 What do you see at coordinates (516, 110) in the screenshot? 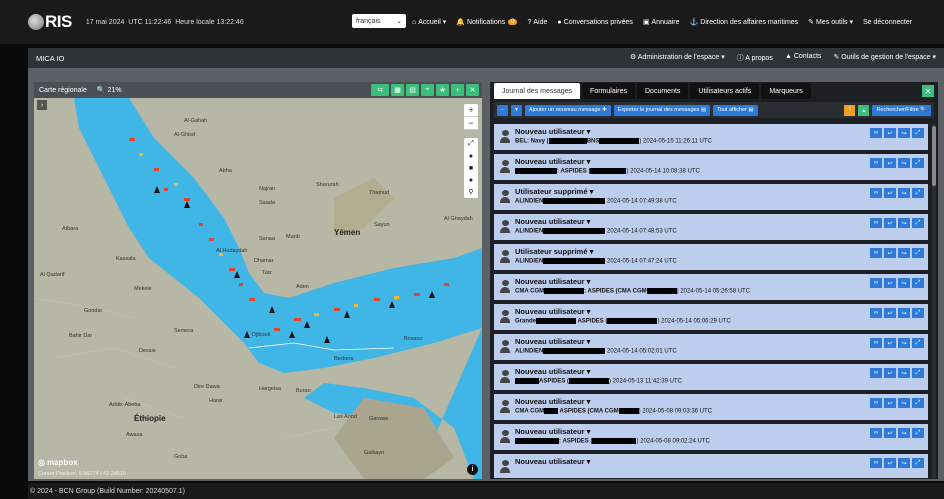
I see `dropdown-button: ▾` at bounding box center [516, 110].